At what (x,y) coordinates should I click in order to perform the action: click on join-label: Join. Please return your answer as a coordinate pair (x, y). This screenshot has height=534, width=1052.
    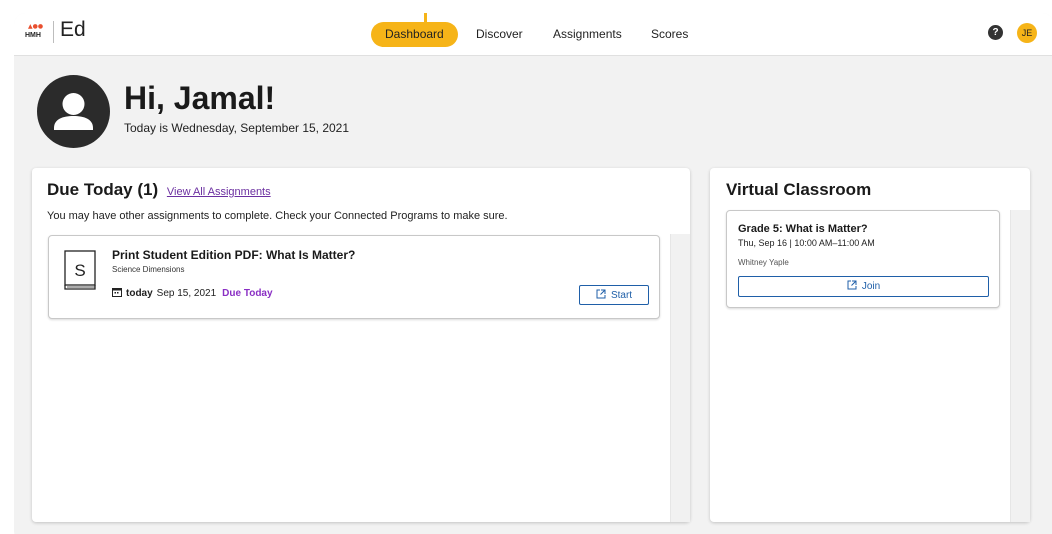
    Looking at the image, I should click on (871, 286).